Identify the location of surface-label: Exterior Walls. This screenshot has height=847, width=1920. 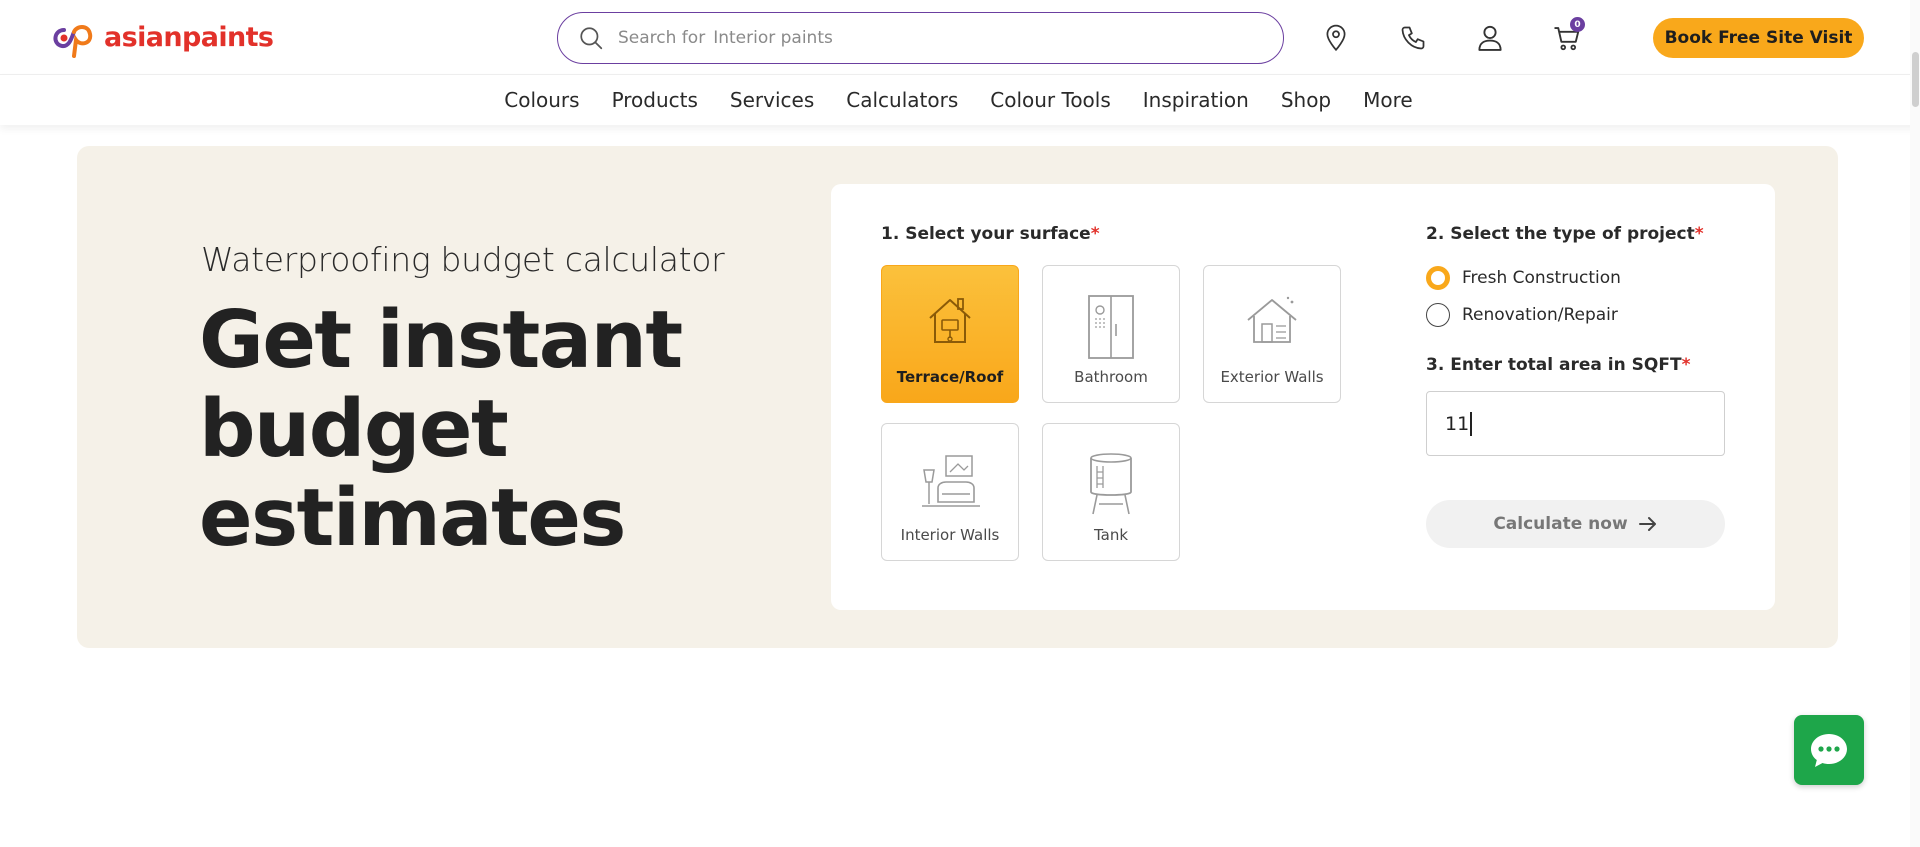
(1272, 377).